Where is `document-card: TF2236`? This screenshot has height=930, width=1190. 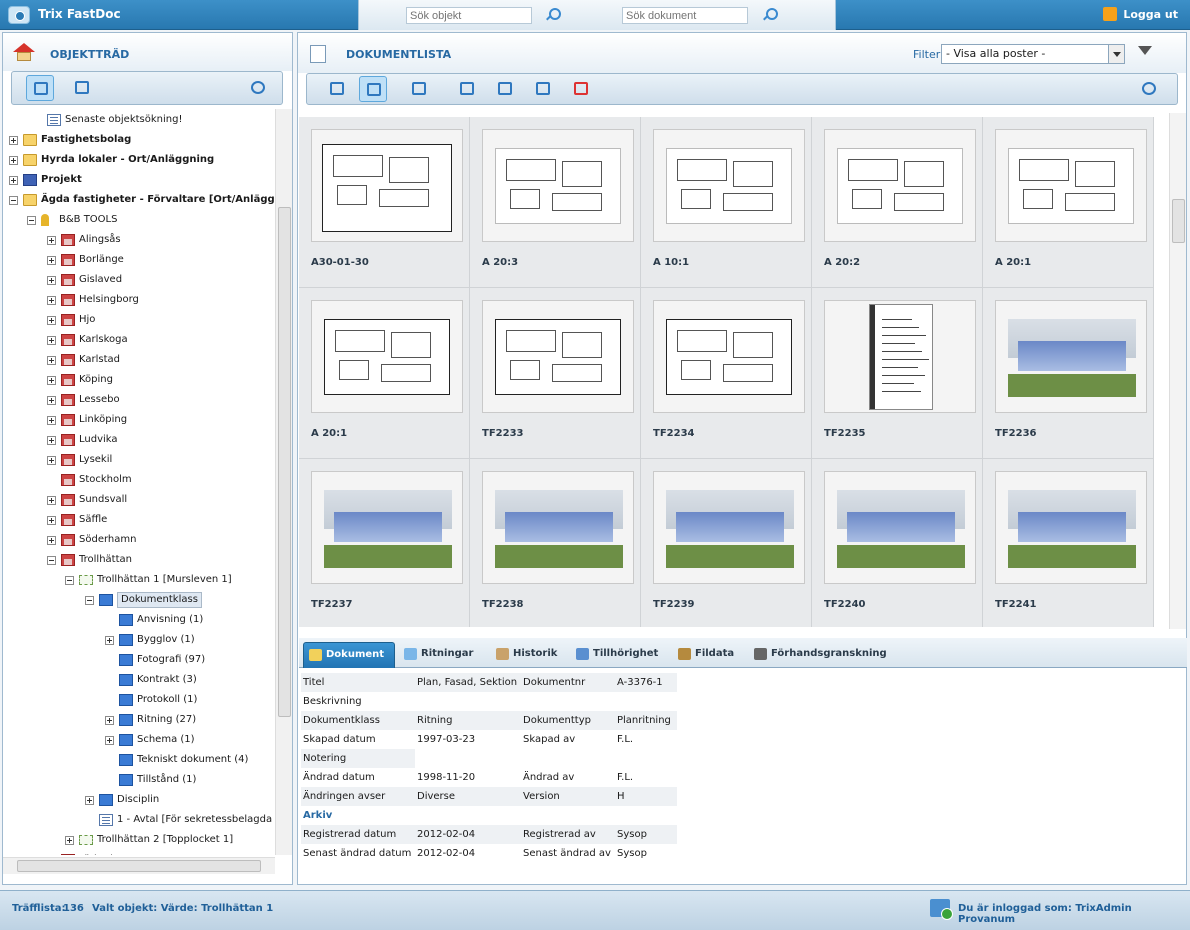
document-card: TF2236 is located at coordinates (1068, 373).